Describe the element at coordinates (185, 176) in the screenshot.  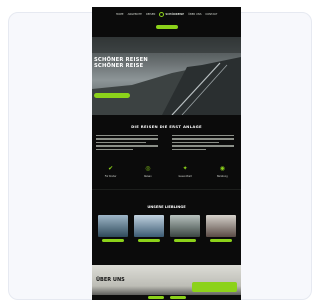
I see `feature-label: Gesundheit` at that location.